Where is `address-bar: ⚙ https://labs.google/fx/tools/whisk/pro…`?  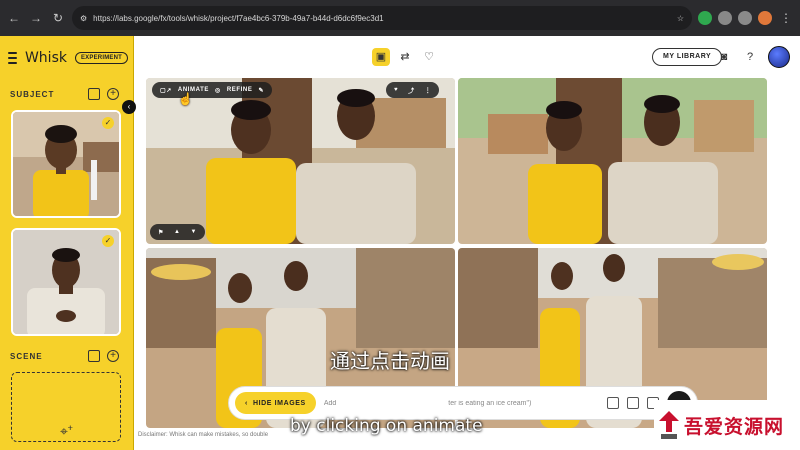 address-bar: ⚙ https://labs.google/fx/tools/whisk/pro… is located at coordinates (382, 18).